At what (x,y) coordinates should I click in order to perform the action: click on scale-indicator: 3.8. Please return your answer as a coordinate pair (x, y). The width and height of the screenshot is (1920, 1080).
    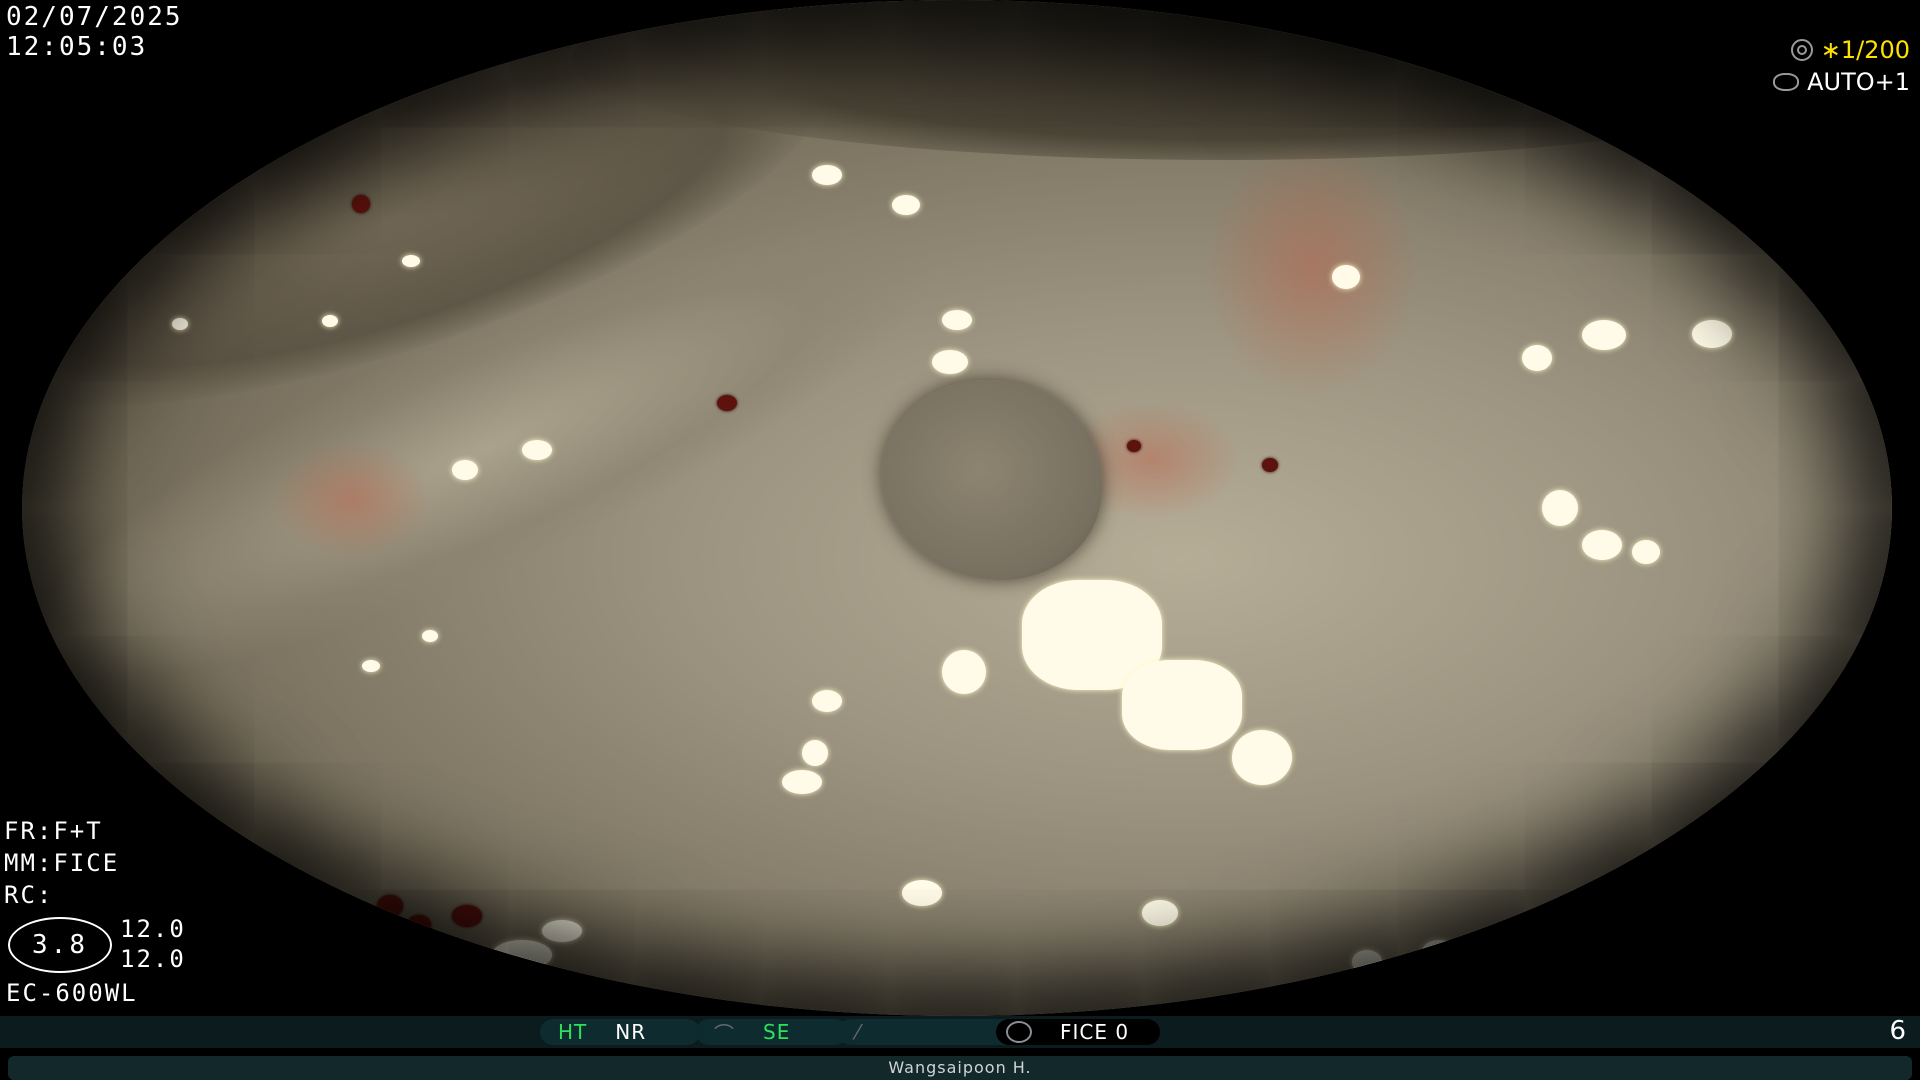
    Looking at the image, I should click on (60, 945).